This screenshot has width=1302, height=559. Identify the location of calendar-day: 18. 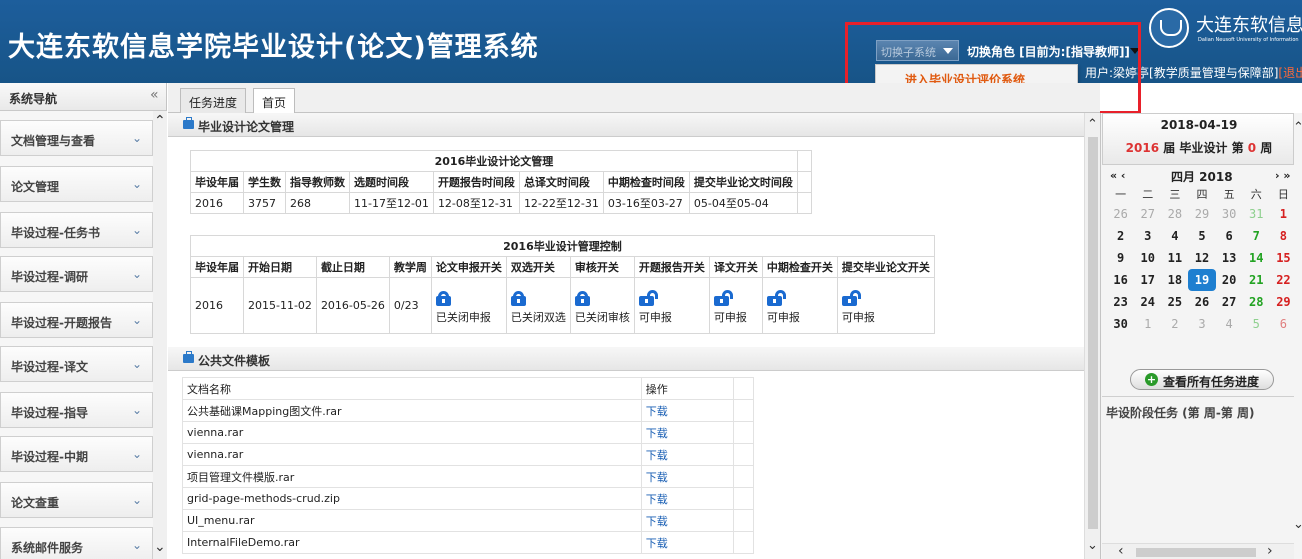
(1174, 280).